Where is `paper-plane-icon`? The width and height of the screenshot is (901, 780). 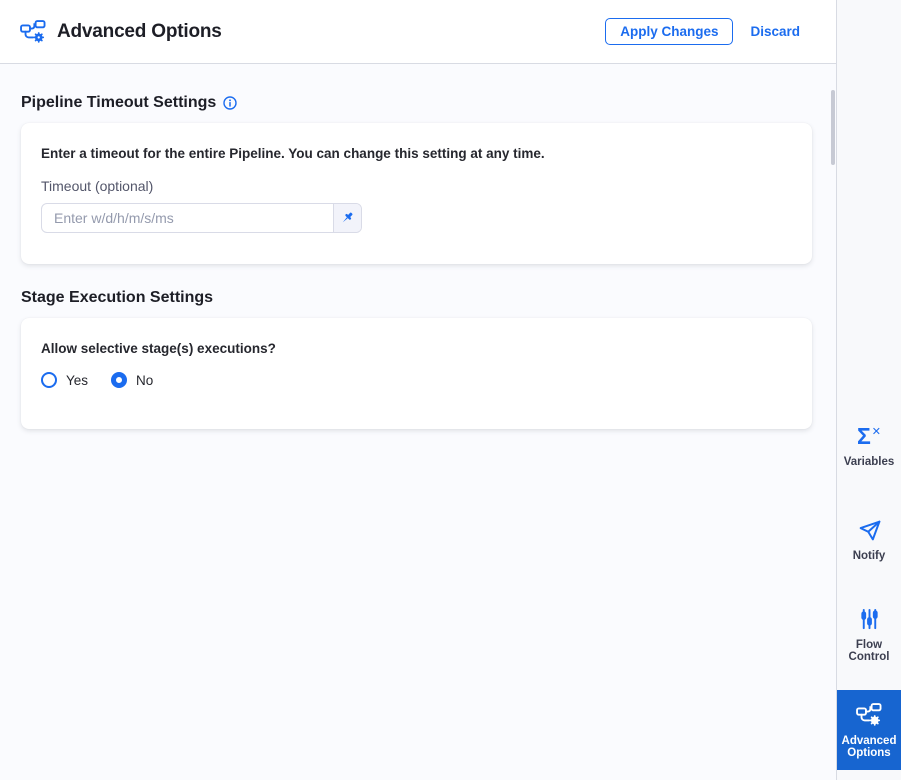
paper-plane-icon is located at coordinates (869, 530).